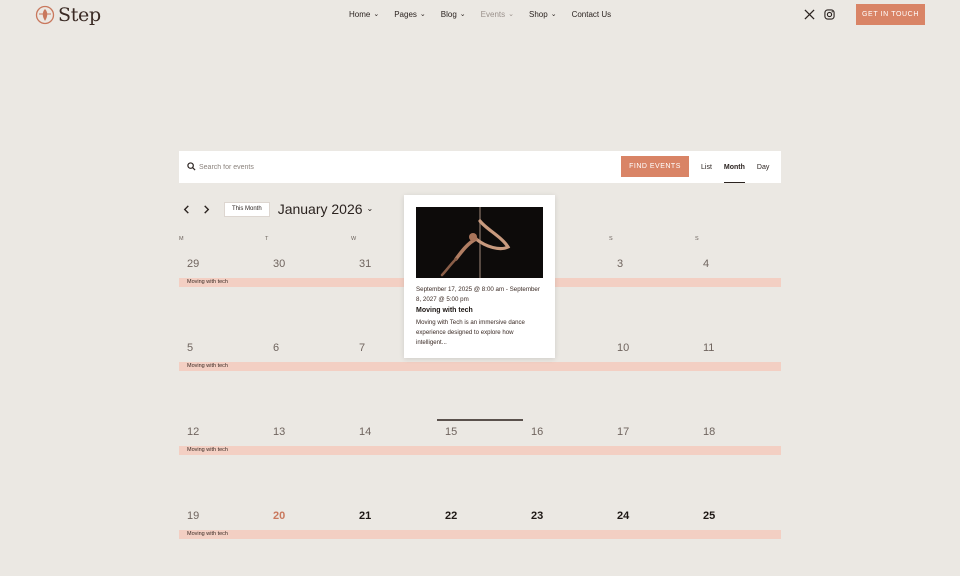 The width and height of the screenshot is (960, 576). I want to click on logo: Step, so click(68, 15).